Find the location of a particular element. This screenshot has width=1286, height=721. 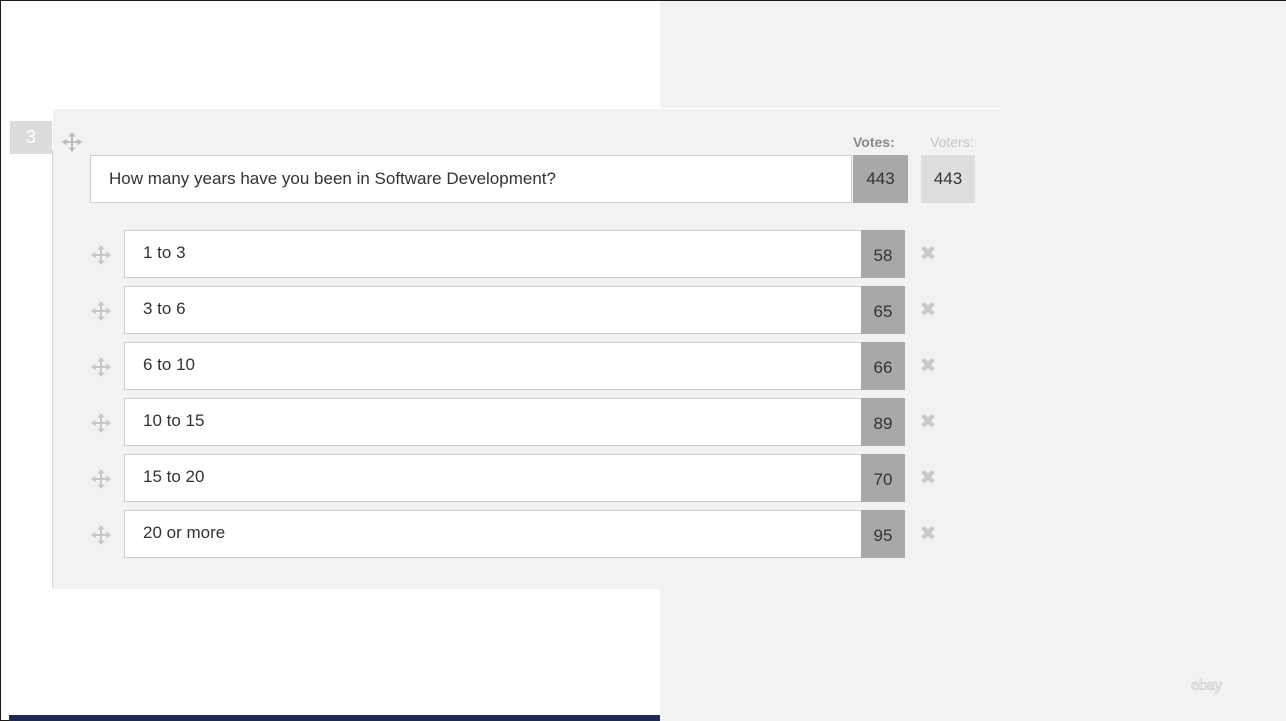

question-voters-count: 443 is located at coordinates (948, 179).